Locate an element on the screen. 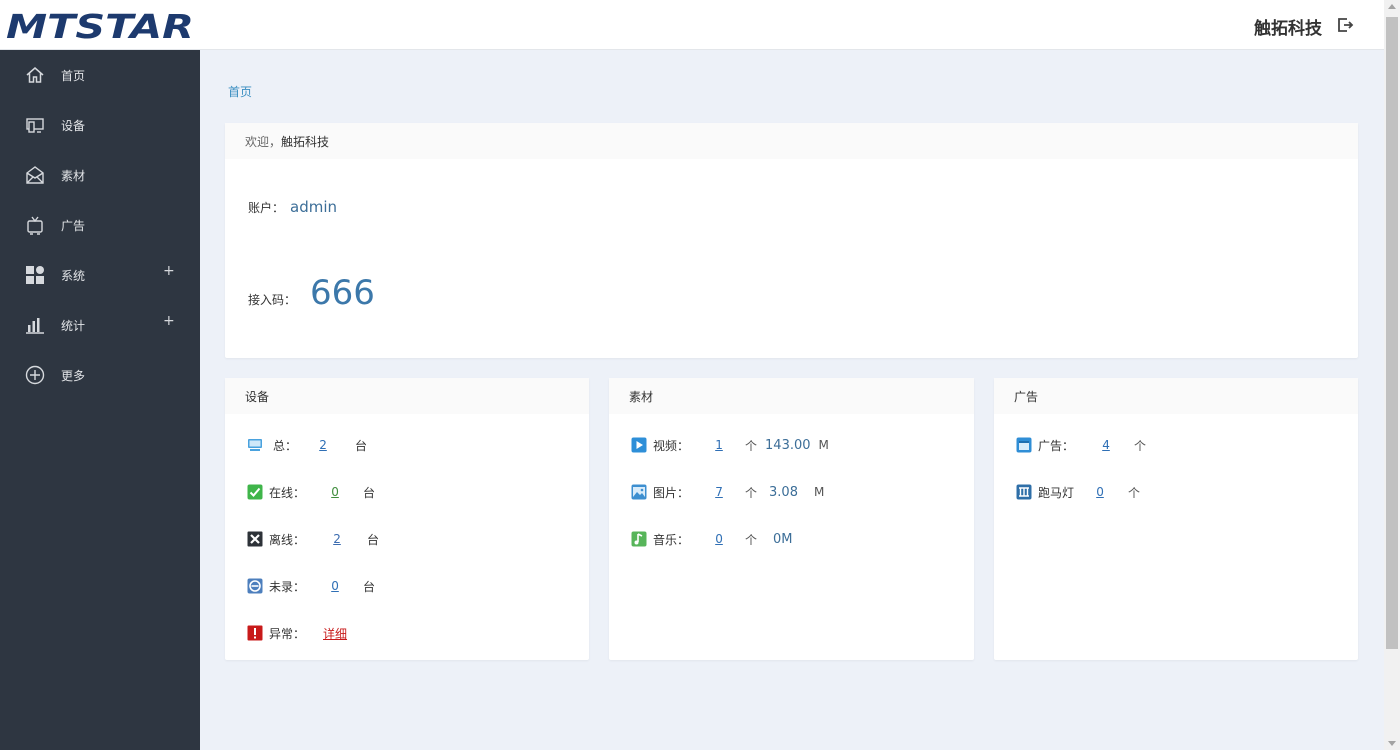 This screenshot has width=1400, height=750. material-image-size-unit: M is located at coordinates (819, 492).